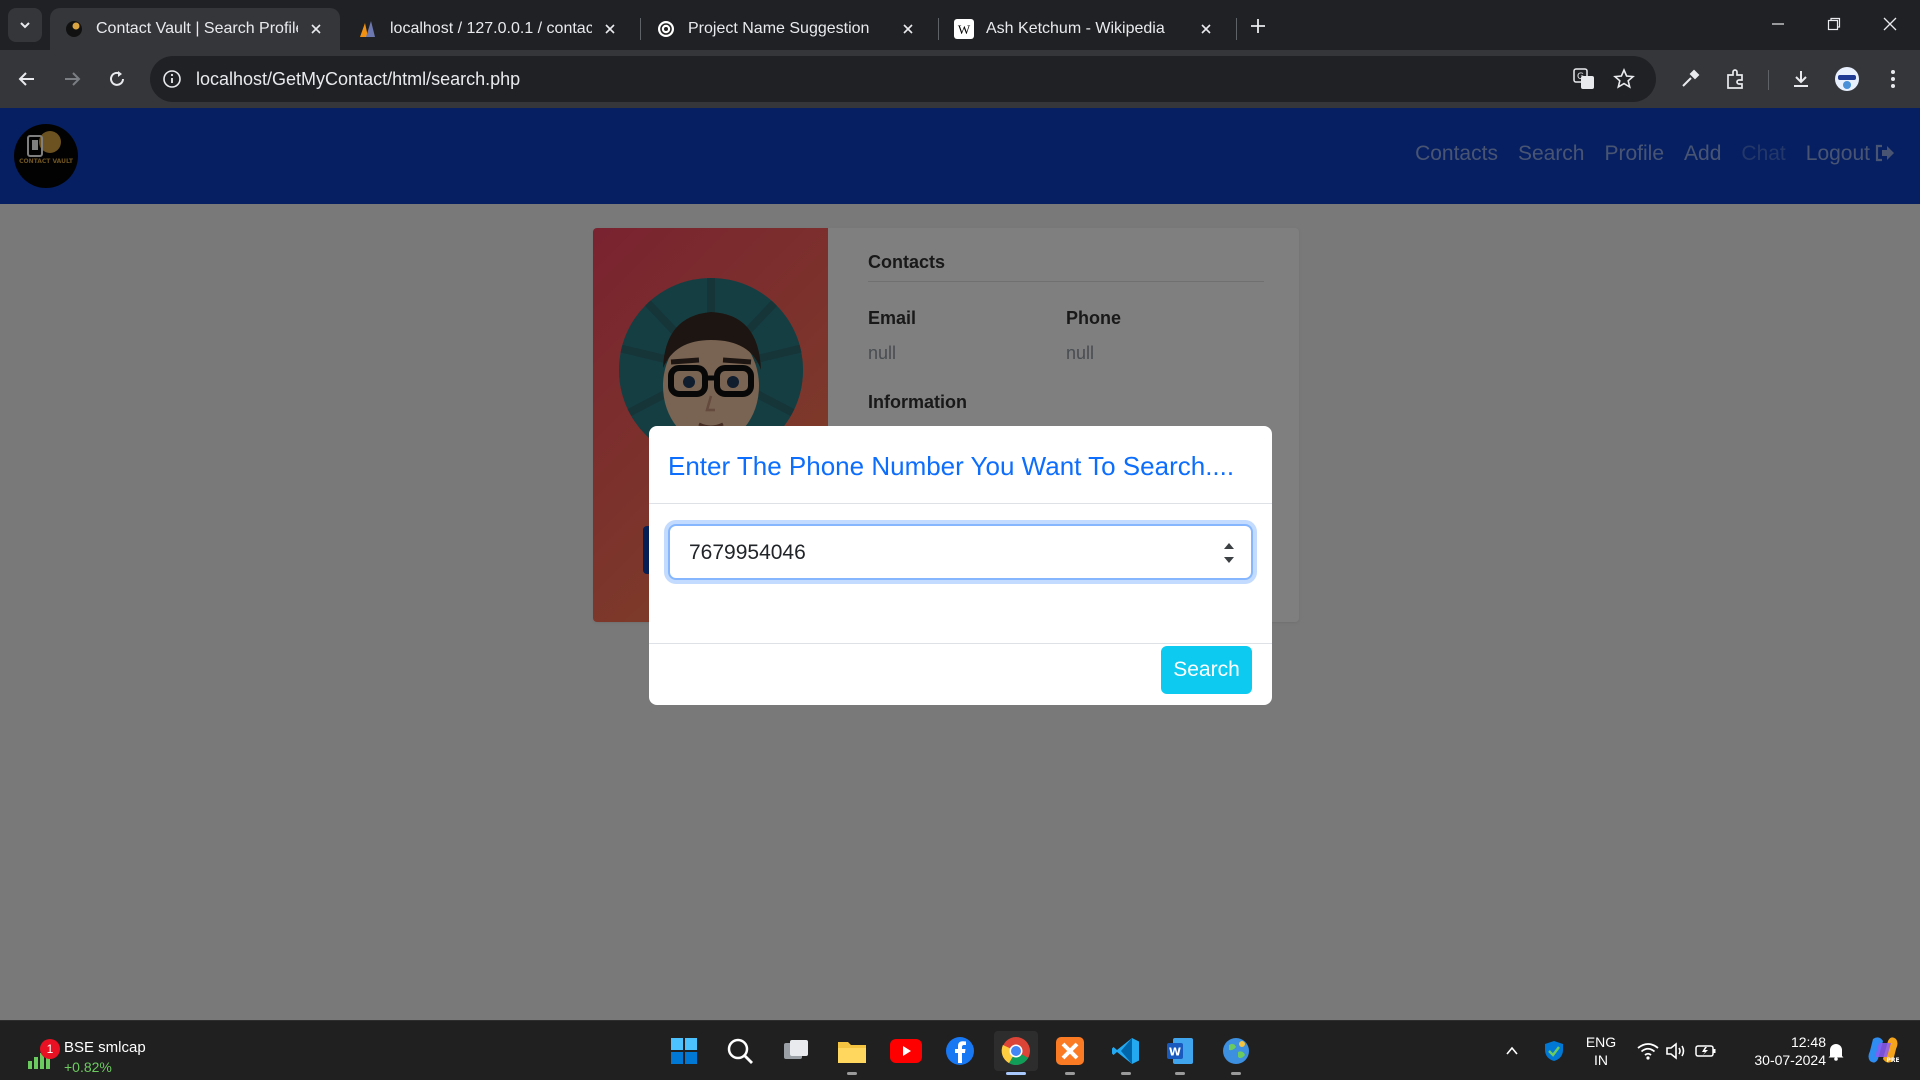 Image resolution: width=1920 pixels, height=1080 pixels. I want to click on back-button, so click(27, 79).